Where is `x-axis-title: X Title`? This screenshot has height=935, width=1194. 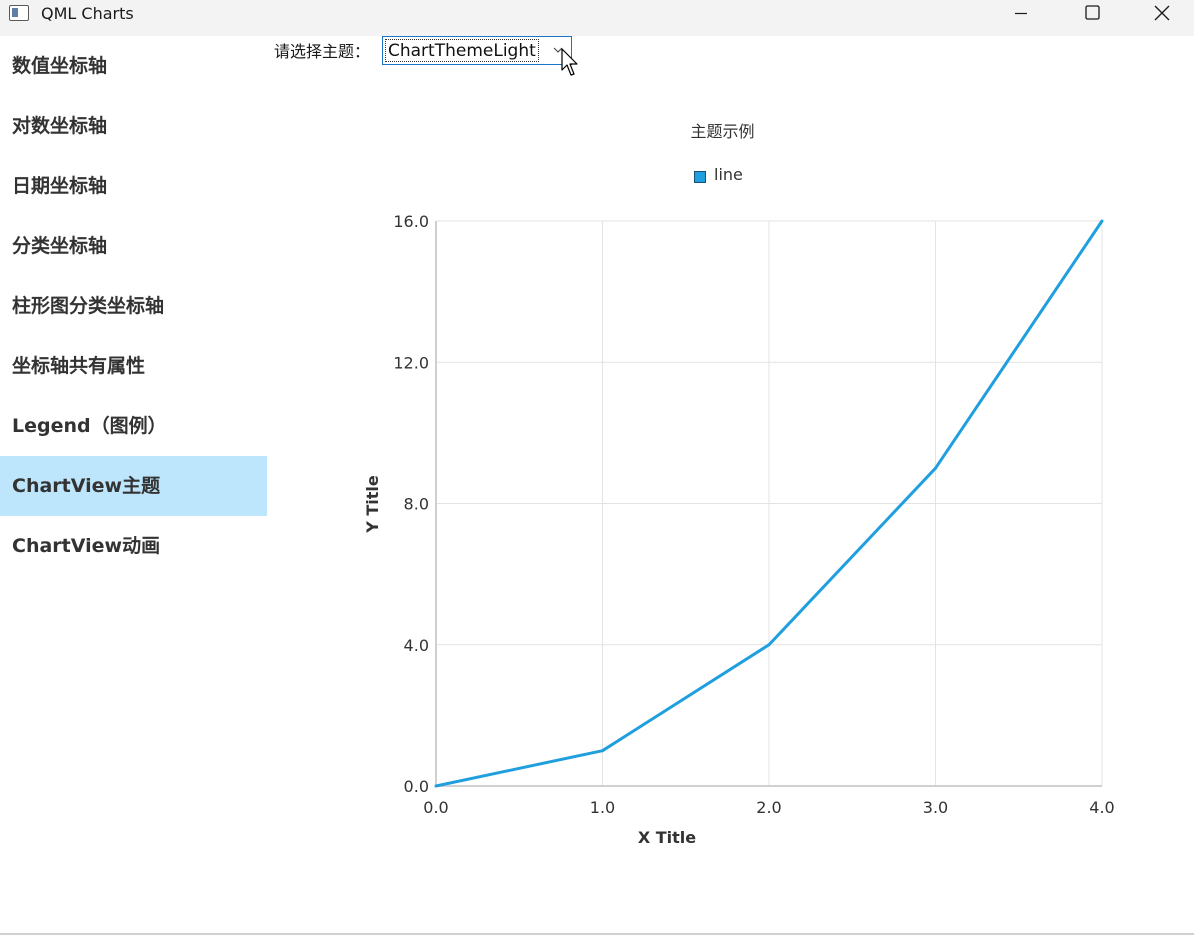 x-axis-title: X Title is located at coordinates (667, 837).